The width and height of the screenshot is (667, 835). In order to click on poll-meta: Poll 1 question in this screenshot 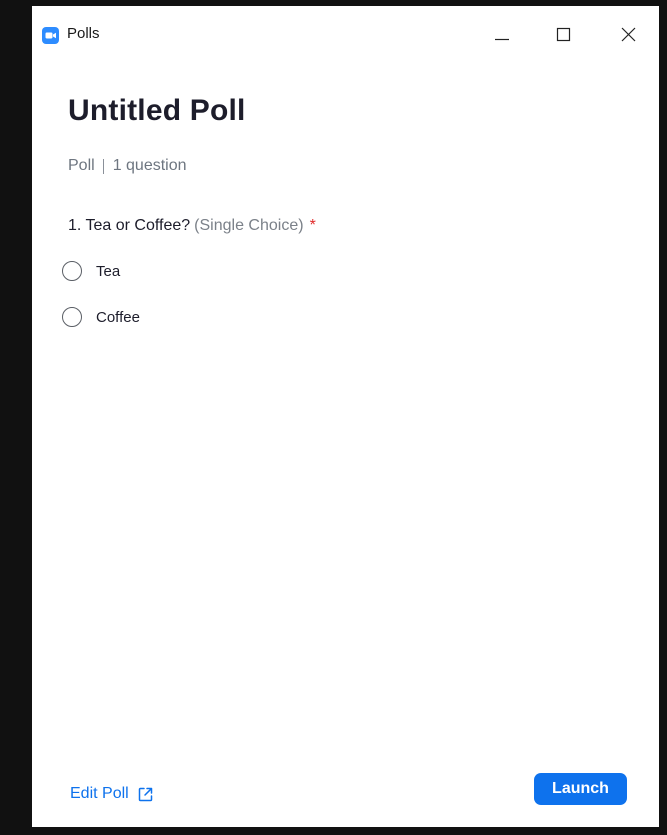, I will do `click(127, 166)`.